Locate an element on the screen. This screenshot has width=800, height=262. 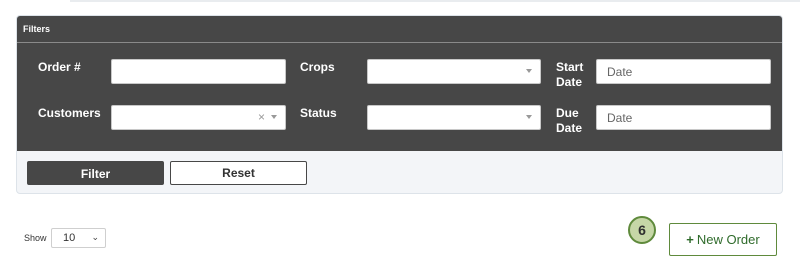
new-order-label: New Order is located at coordinates (728, 239).